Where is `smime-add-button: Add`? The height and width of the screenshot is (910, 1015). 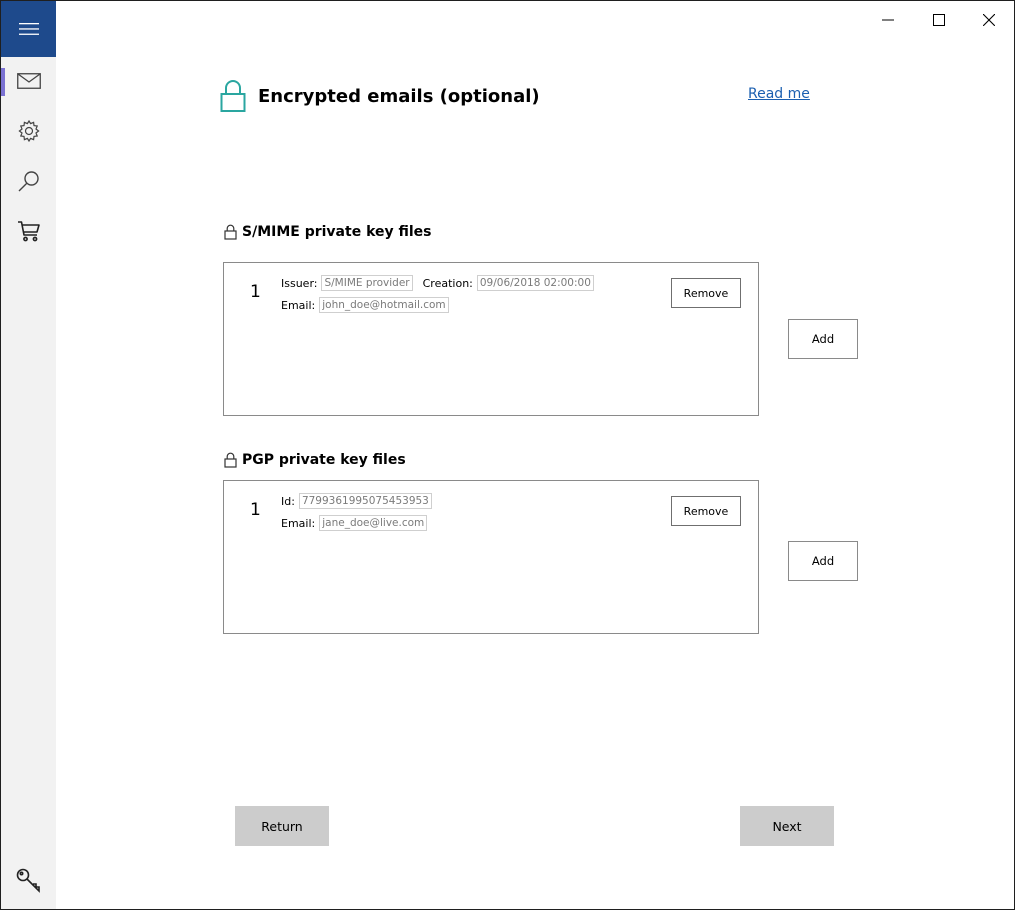 smime-add-button: Add is located at coordinates (823, 339).